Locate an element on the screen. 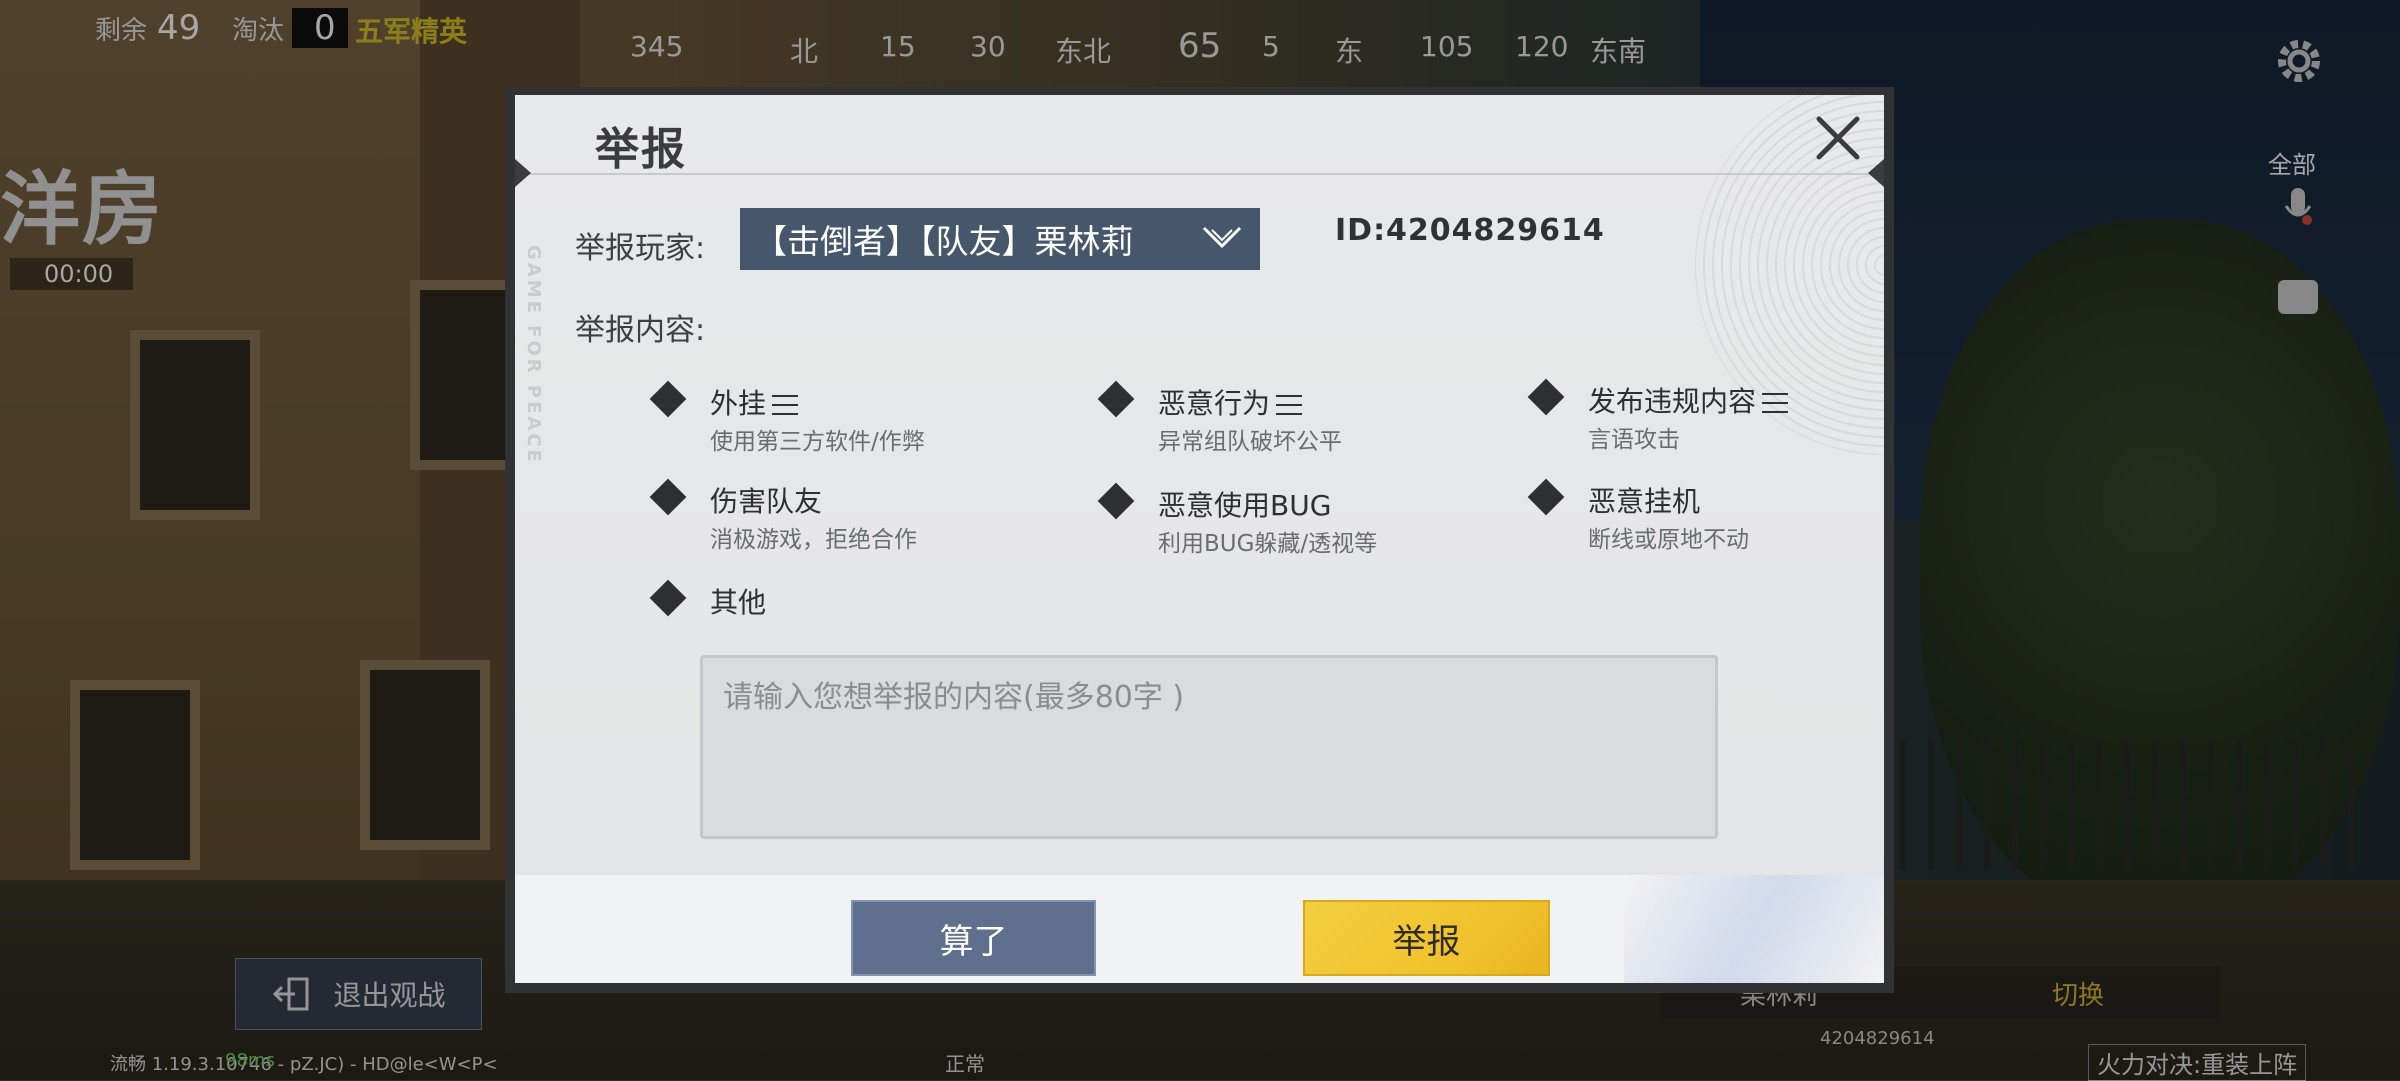 This screenshot has height=1081, width=2400. submit-report-button: 举报 is located at coordinates (1426, 938).